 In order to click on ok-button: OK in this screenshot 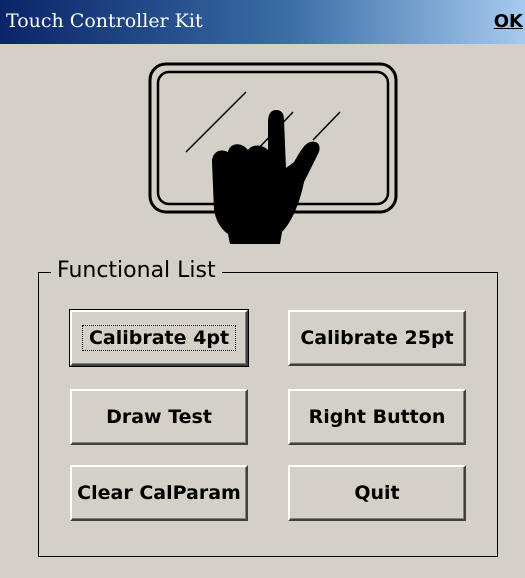, I will do `click(507, 21)`.